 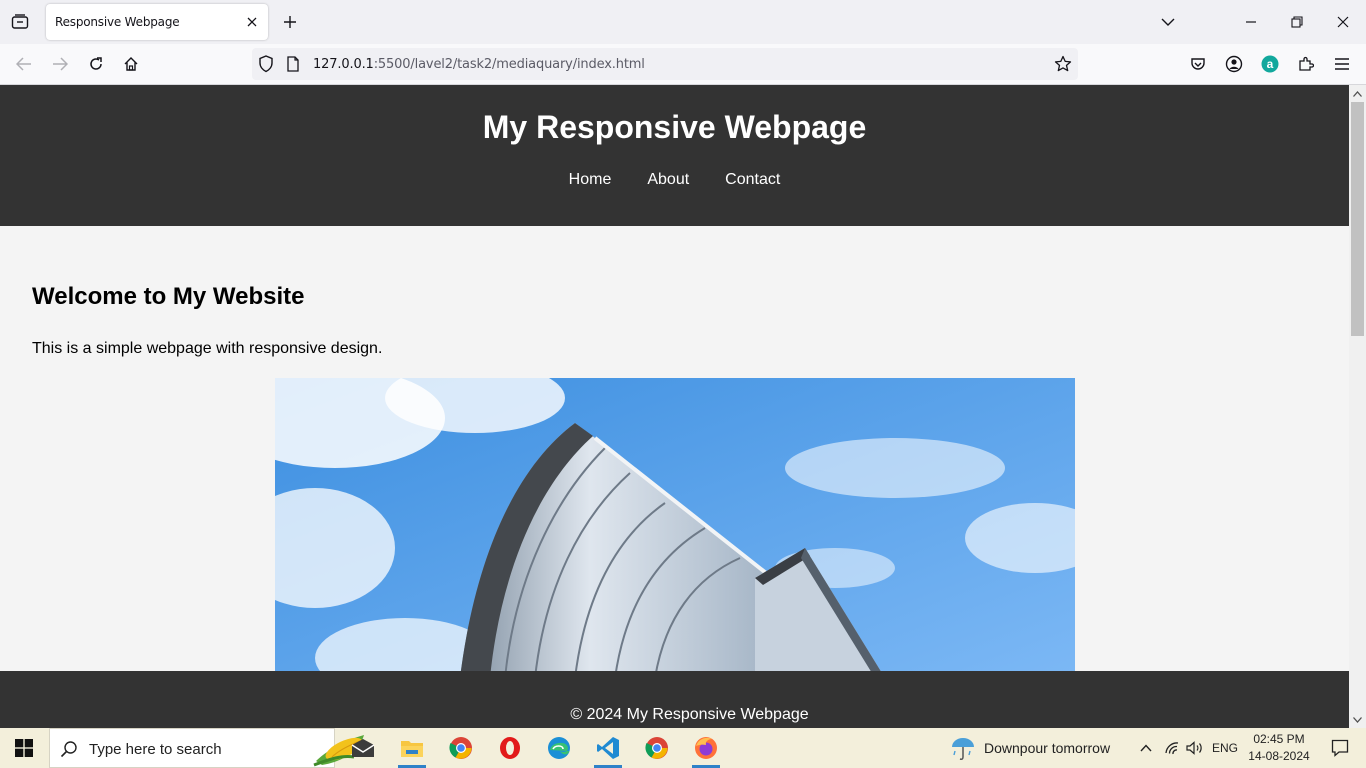 I want to click on menu-button, so click(x=1342, y=64).